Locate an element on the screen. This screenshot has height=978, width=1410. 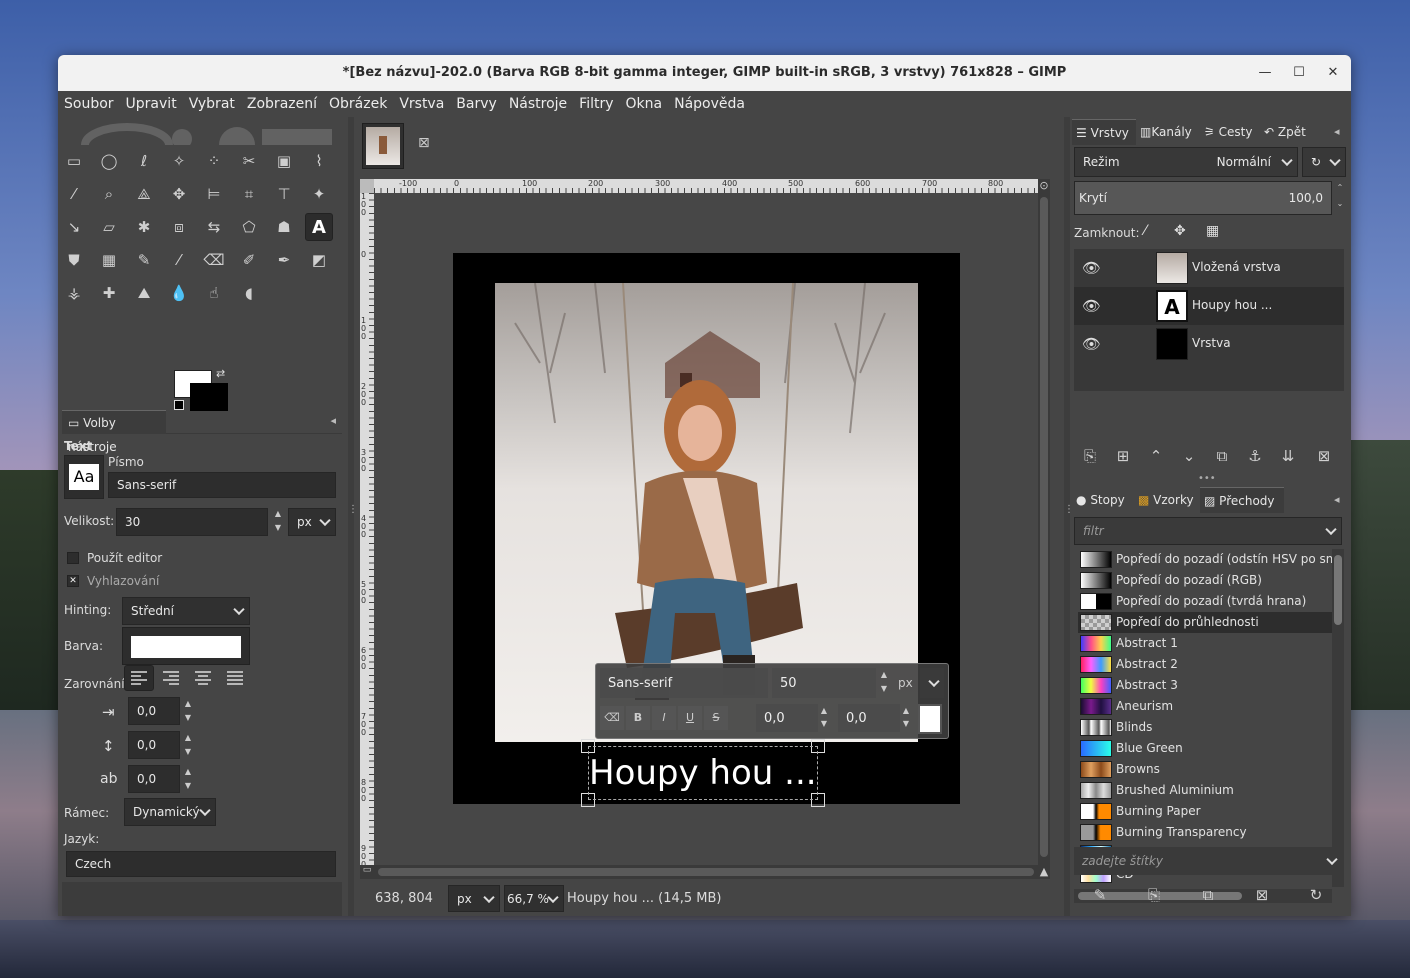
text-tool-icon: A is located at coordinates (319, 227).